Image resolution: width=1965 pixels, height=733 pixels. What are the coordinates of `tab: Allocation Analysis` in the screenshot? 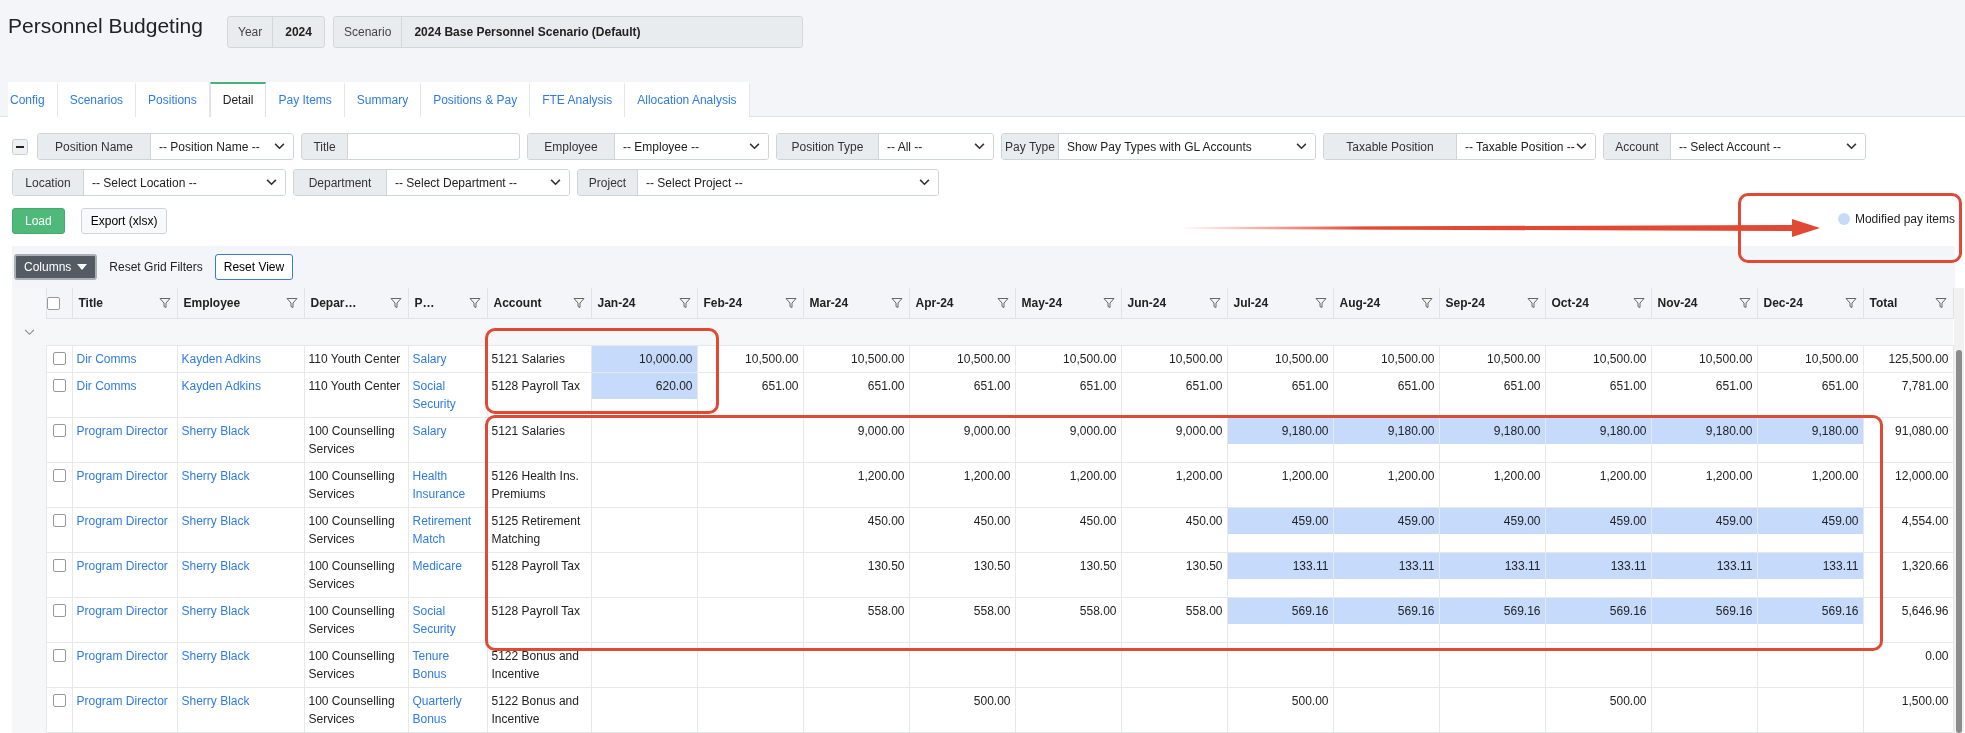 It's located at (687, 99).